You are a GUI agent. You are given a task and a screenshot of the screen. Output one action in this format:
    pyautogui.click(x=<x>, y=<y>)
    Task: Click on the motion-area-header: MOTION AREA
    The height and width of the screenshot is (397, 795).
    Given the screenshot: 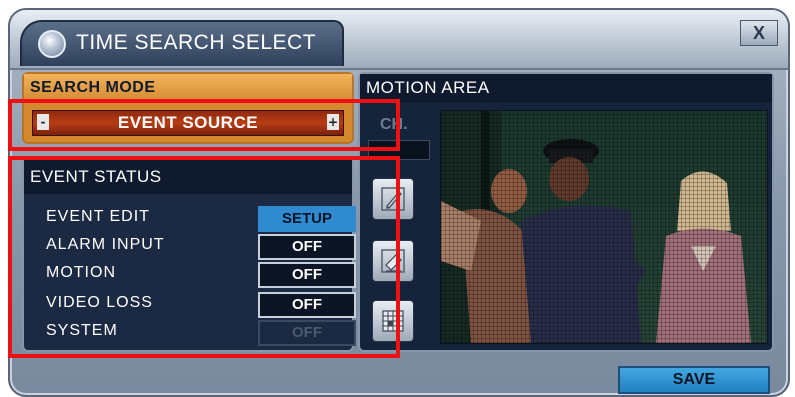 What is the action you would take?
    pyautogui.click(x=566, y=88)
    